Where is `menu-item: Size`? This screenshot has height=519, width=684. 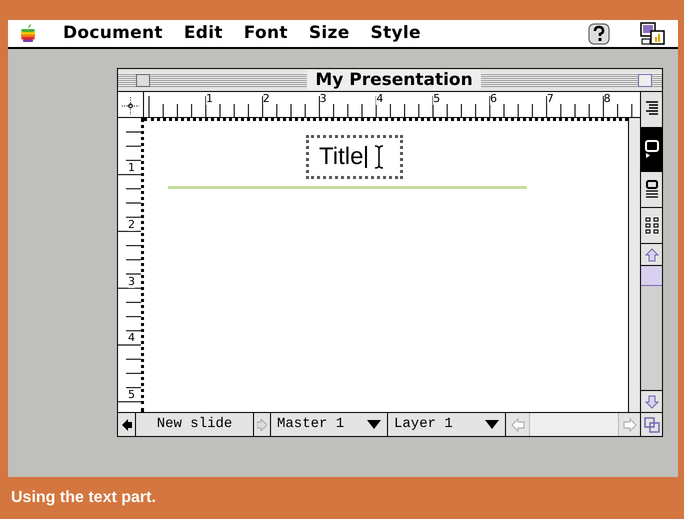 menu-item: Size is located at coordinates (329, 33).